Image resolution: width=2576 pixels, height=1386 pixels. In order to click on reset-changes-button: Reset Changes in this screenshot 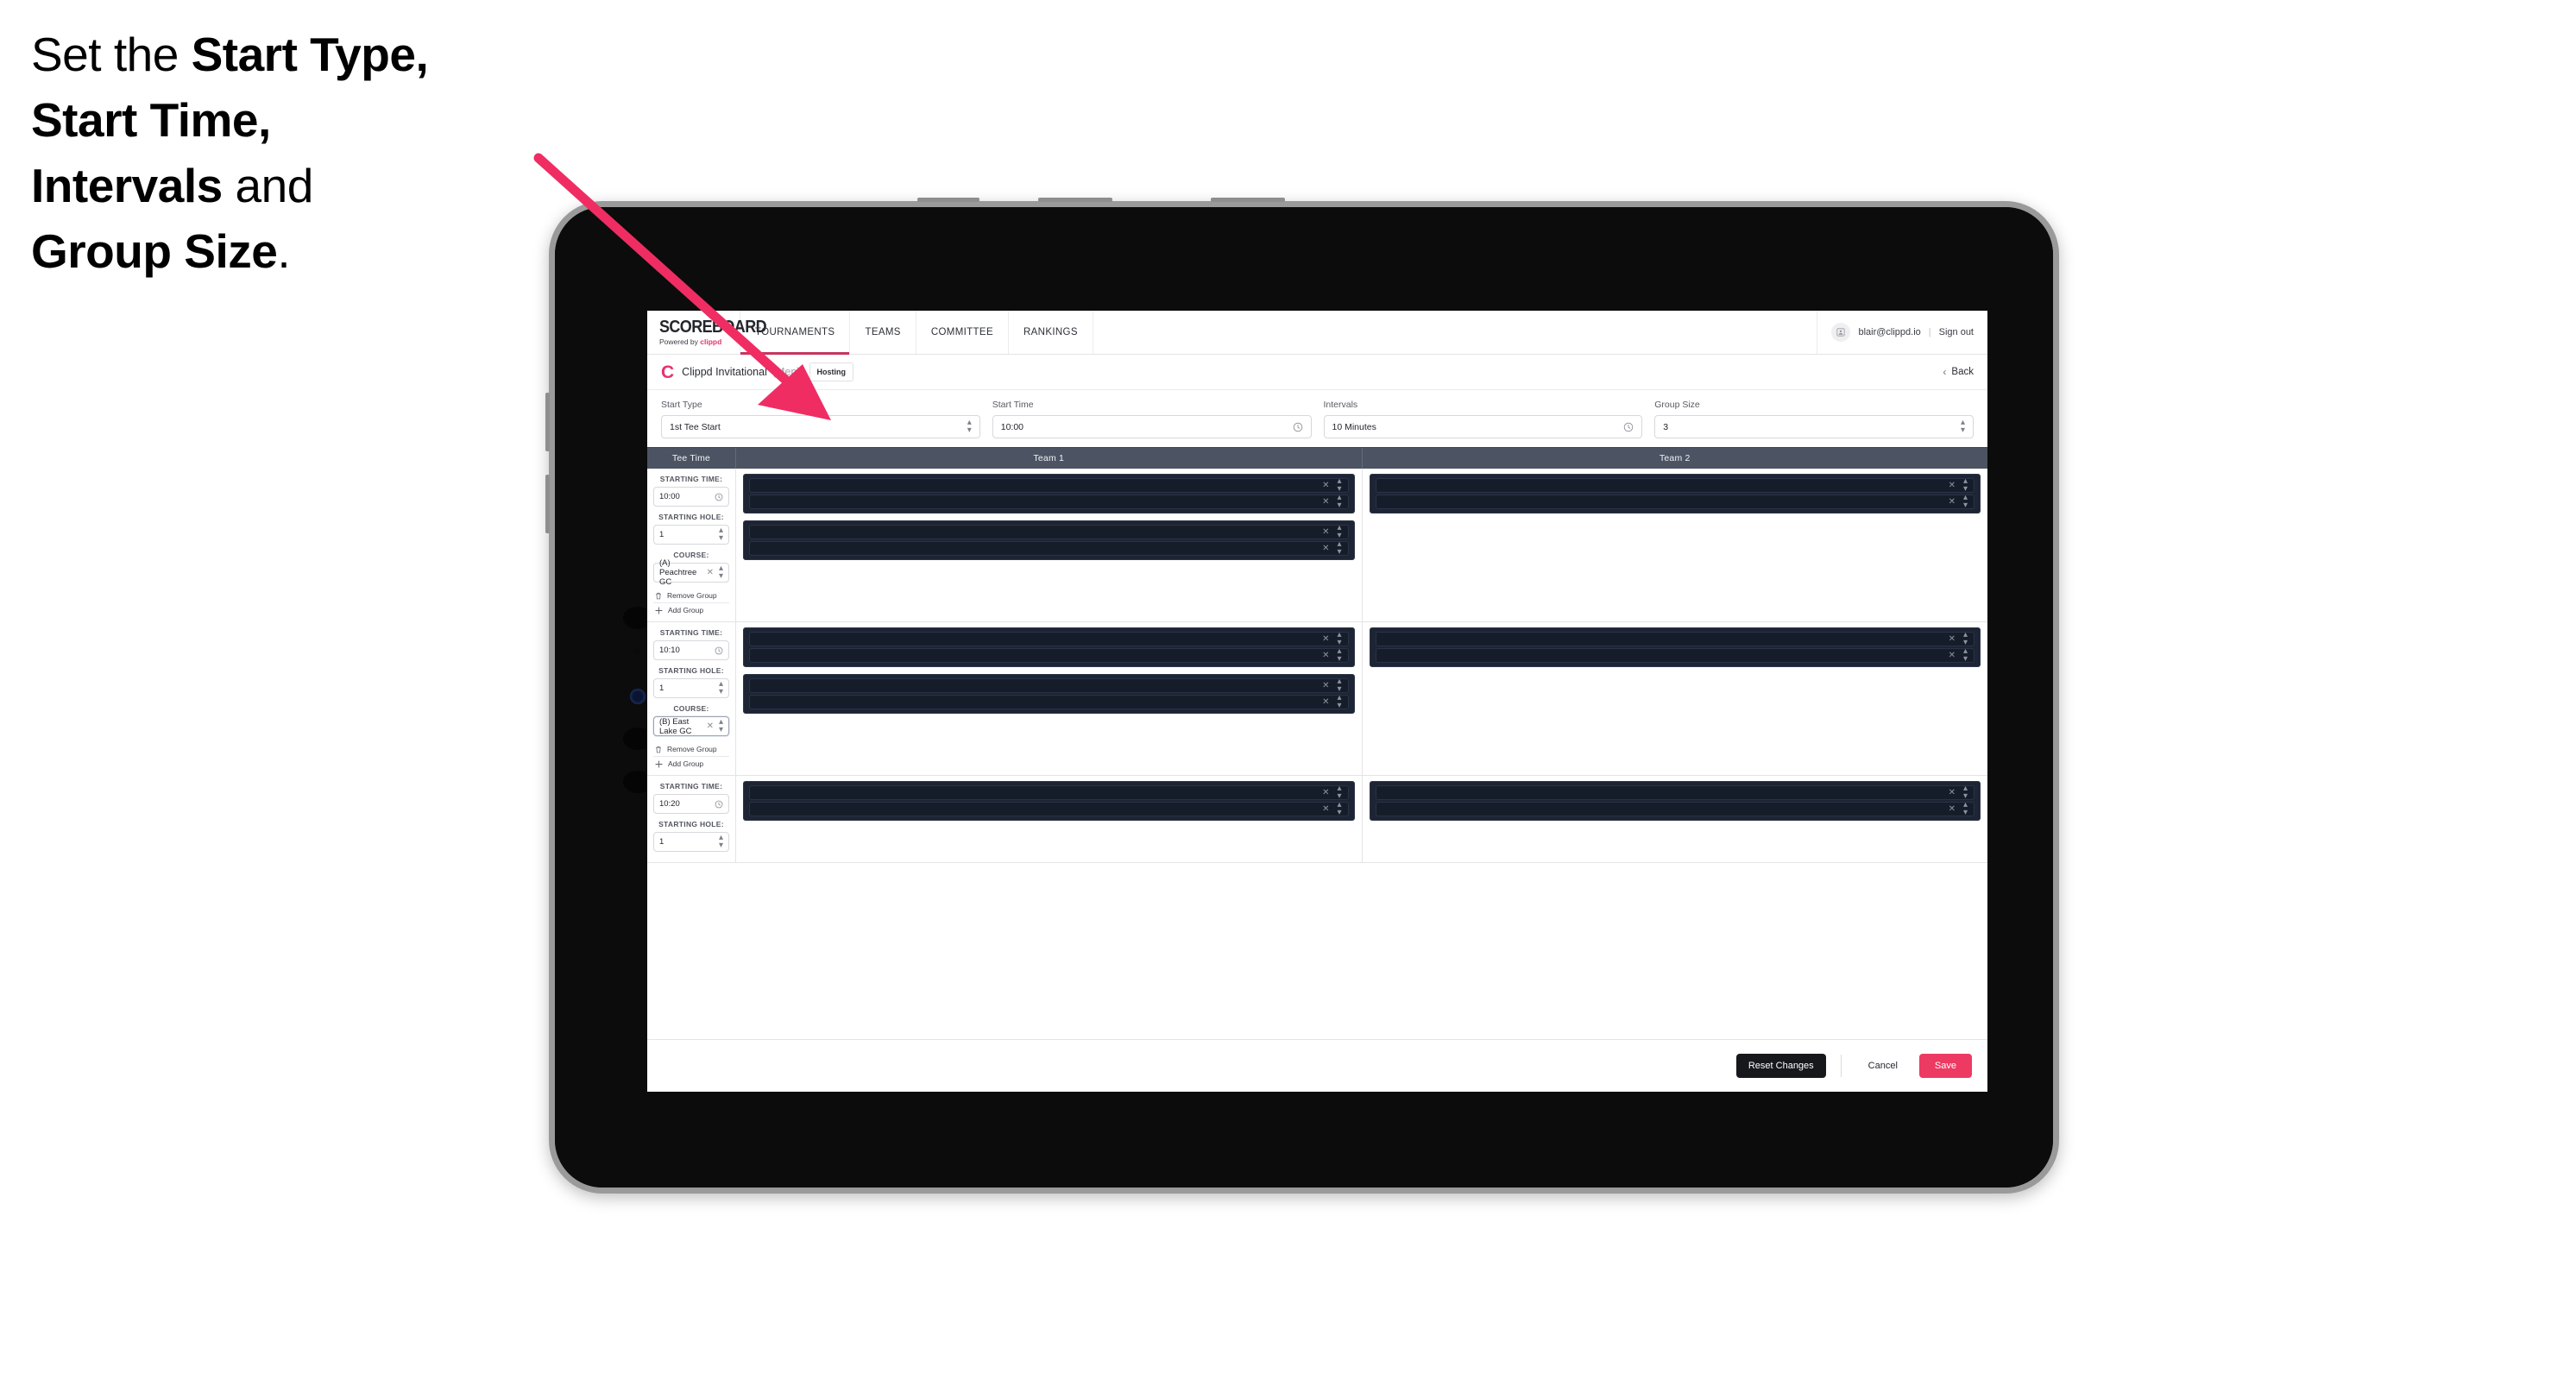, I will do `click(1780, 1066)`.